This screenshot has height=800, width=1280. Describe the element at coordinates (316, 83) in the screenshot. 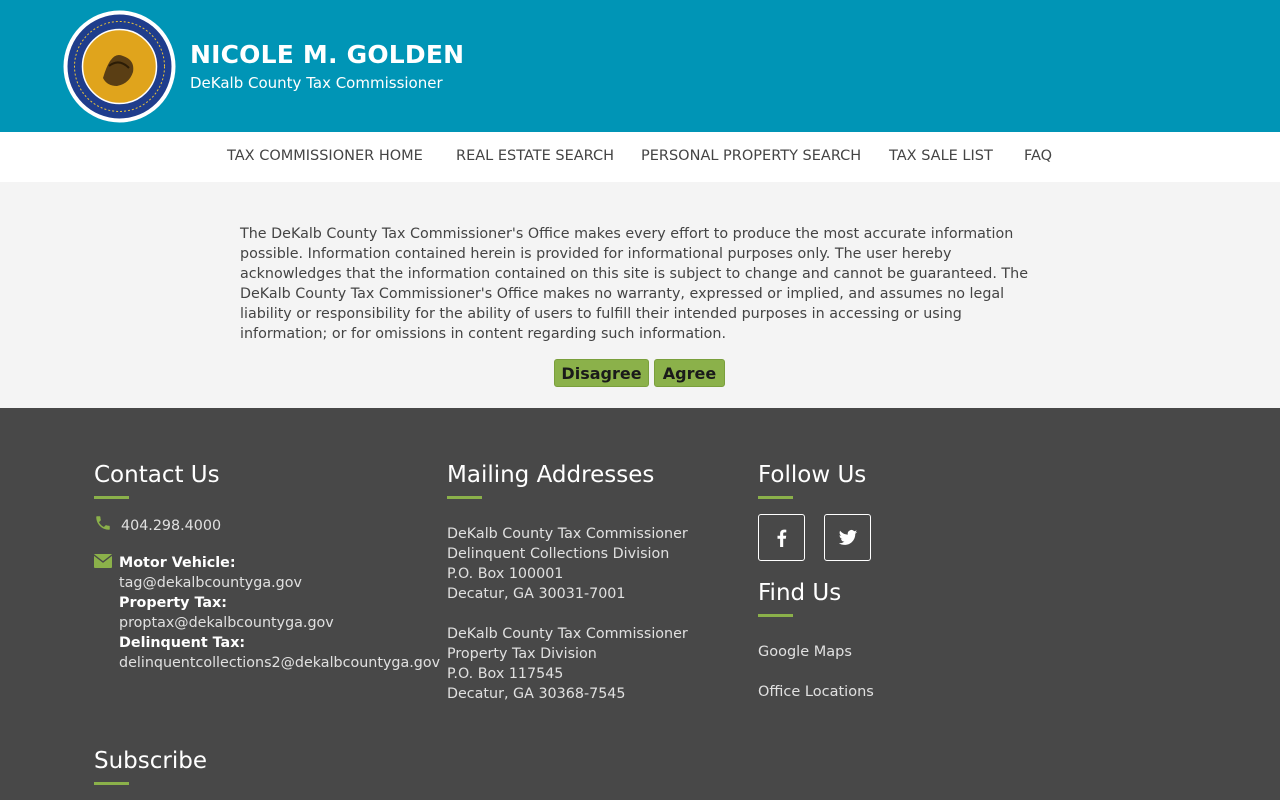

I see `site-subtitle: DeKalb County Tax Commissioner` at that location.